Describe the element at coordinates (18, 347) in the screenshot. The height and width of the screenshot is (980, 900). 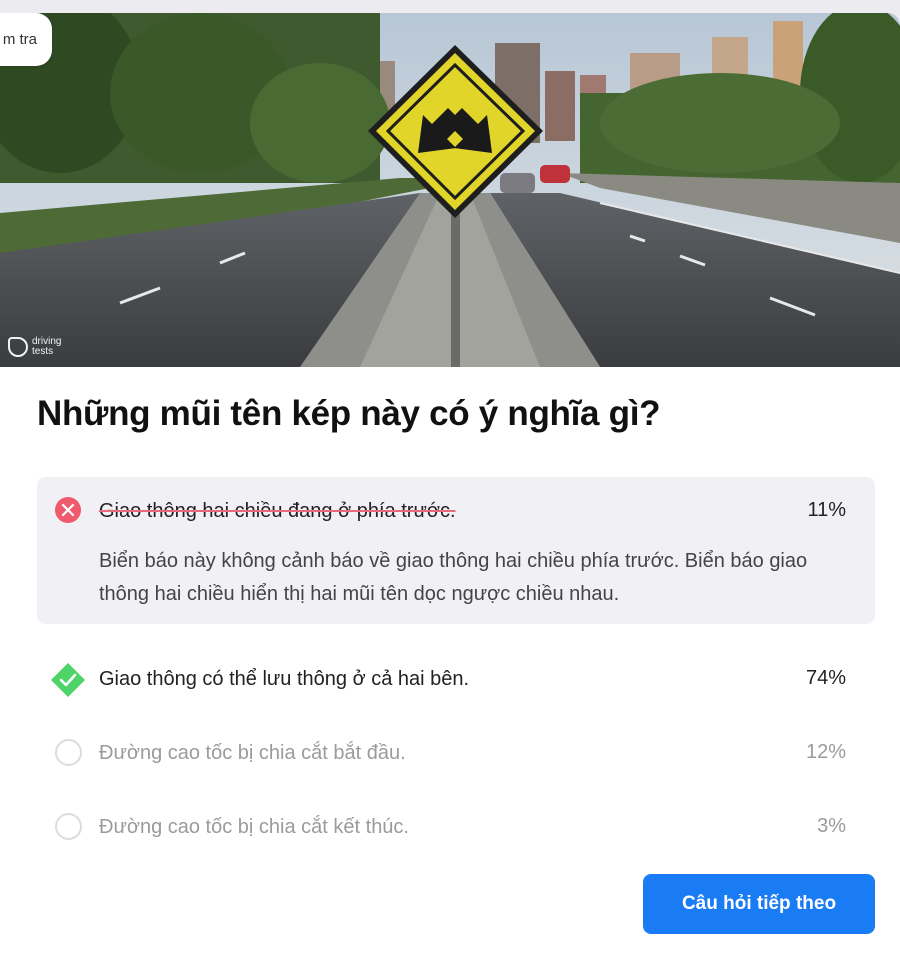
I see `driving-tests-logo-icon` at that location.